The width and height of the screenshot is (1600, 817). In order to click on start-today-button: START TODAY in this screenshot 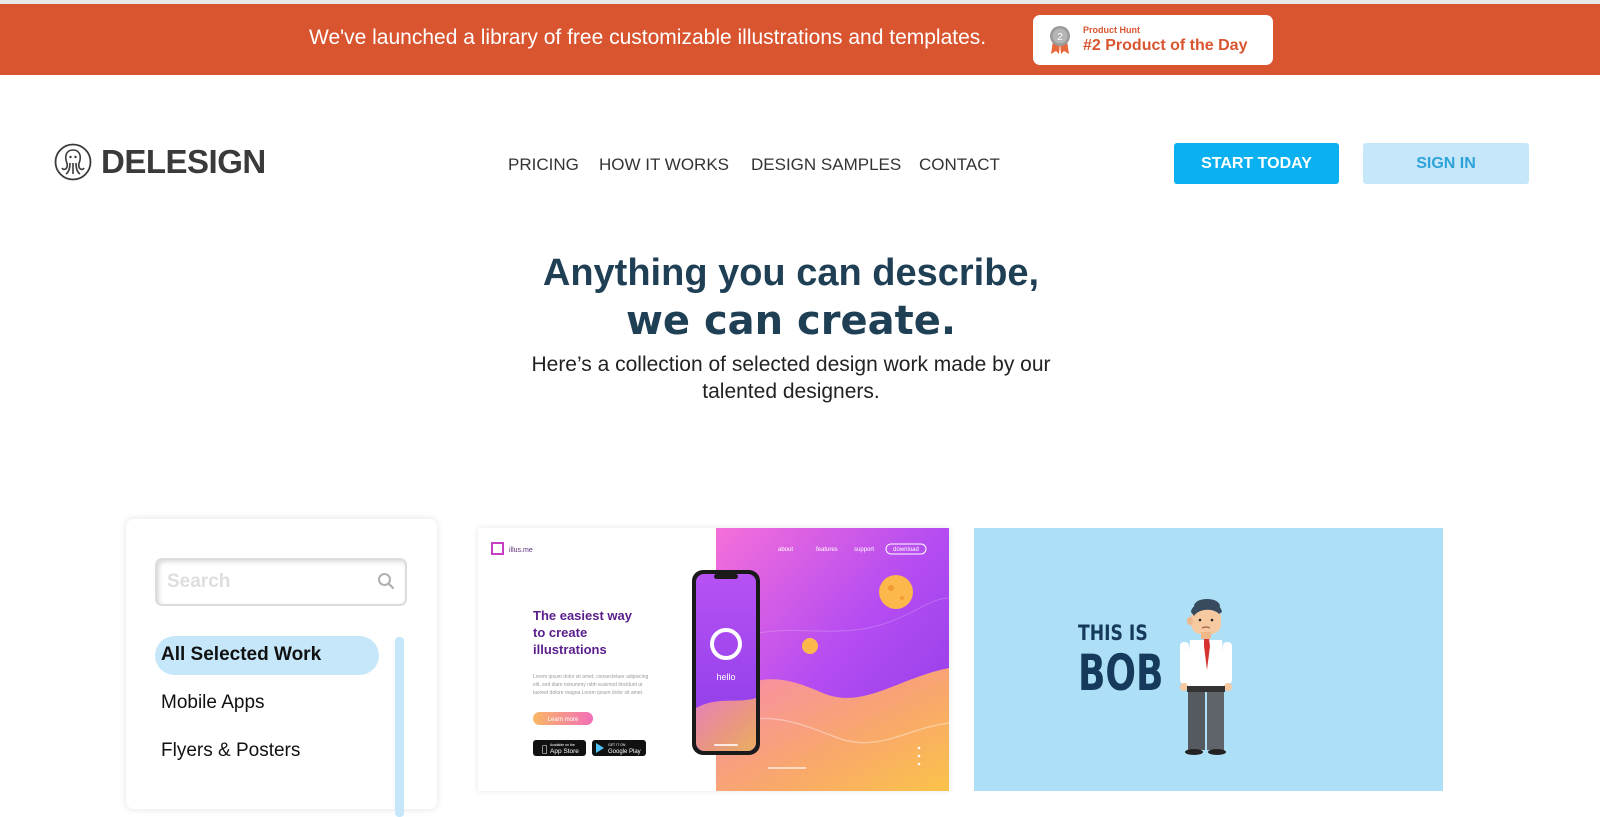, I will do `click(1256, 163)`.